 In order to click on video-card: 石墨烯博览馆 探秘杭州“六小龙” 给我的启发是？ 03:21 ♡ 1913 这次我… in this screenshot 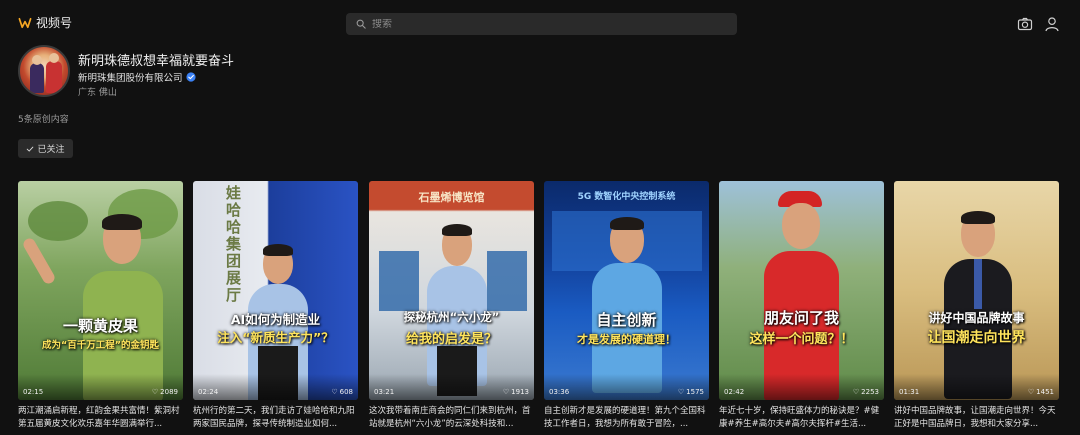, I will do `click(451, 308)`.